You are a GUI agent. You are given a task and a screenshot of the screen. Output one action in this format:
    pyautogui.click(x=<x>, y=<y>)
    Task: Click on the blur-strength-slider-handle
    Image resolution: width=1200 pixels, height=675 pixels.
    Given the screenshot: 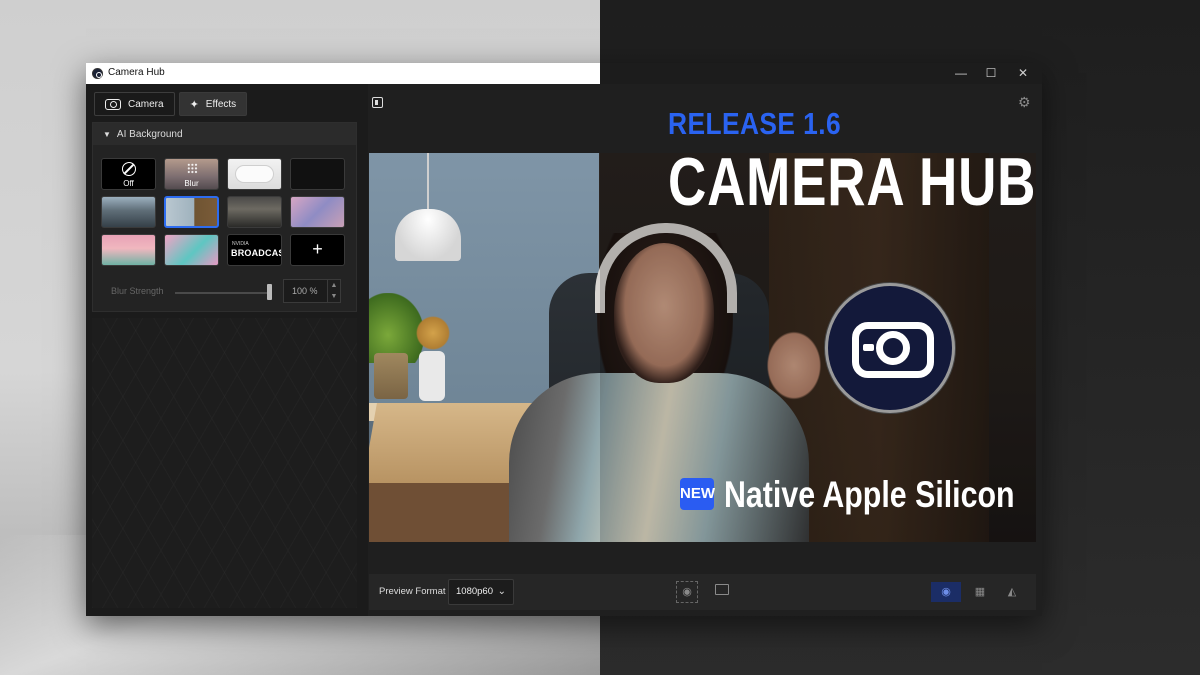 What is the action you would take?
    pyautogui.click(x=269, y=292)
    